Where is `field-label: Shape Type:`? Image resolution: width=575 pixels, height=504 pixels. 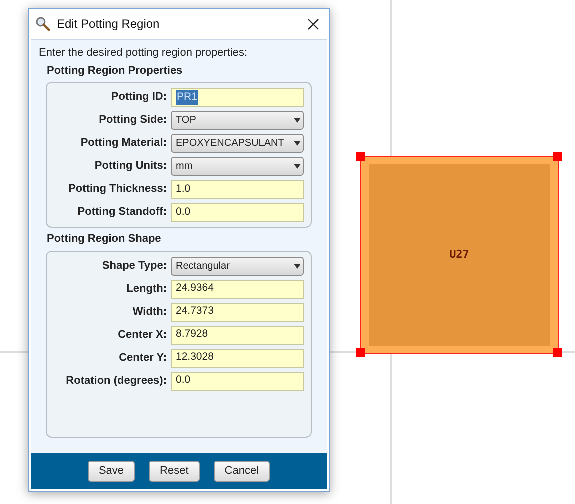
field-label: Shape Type: is located at coordinates (134, 266).